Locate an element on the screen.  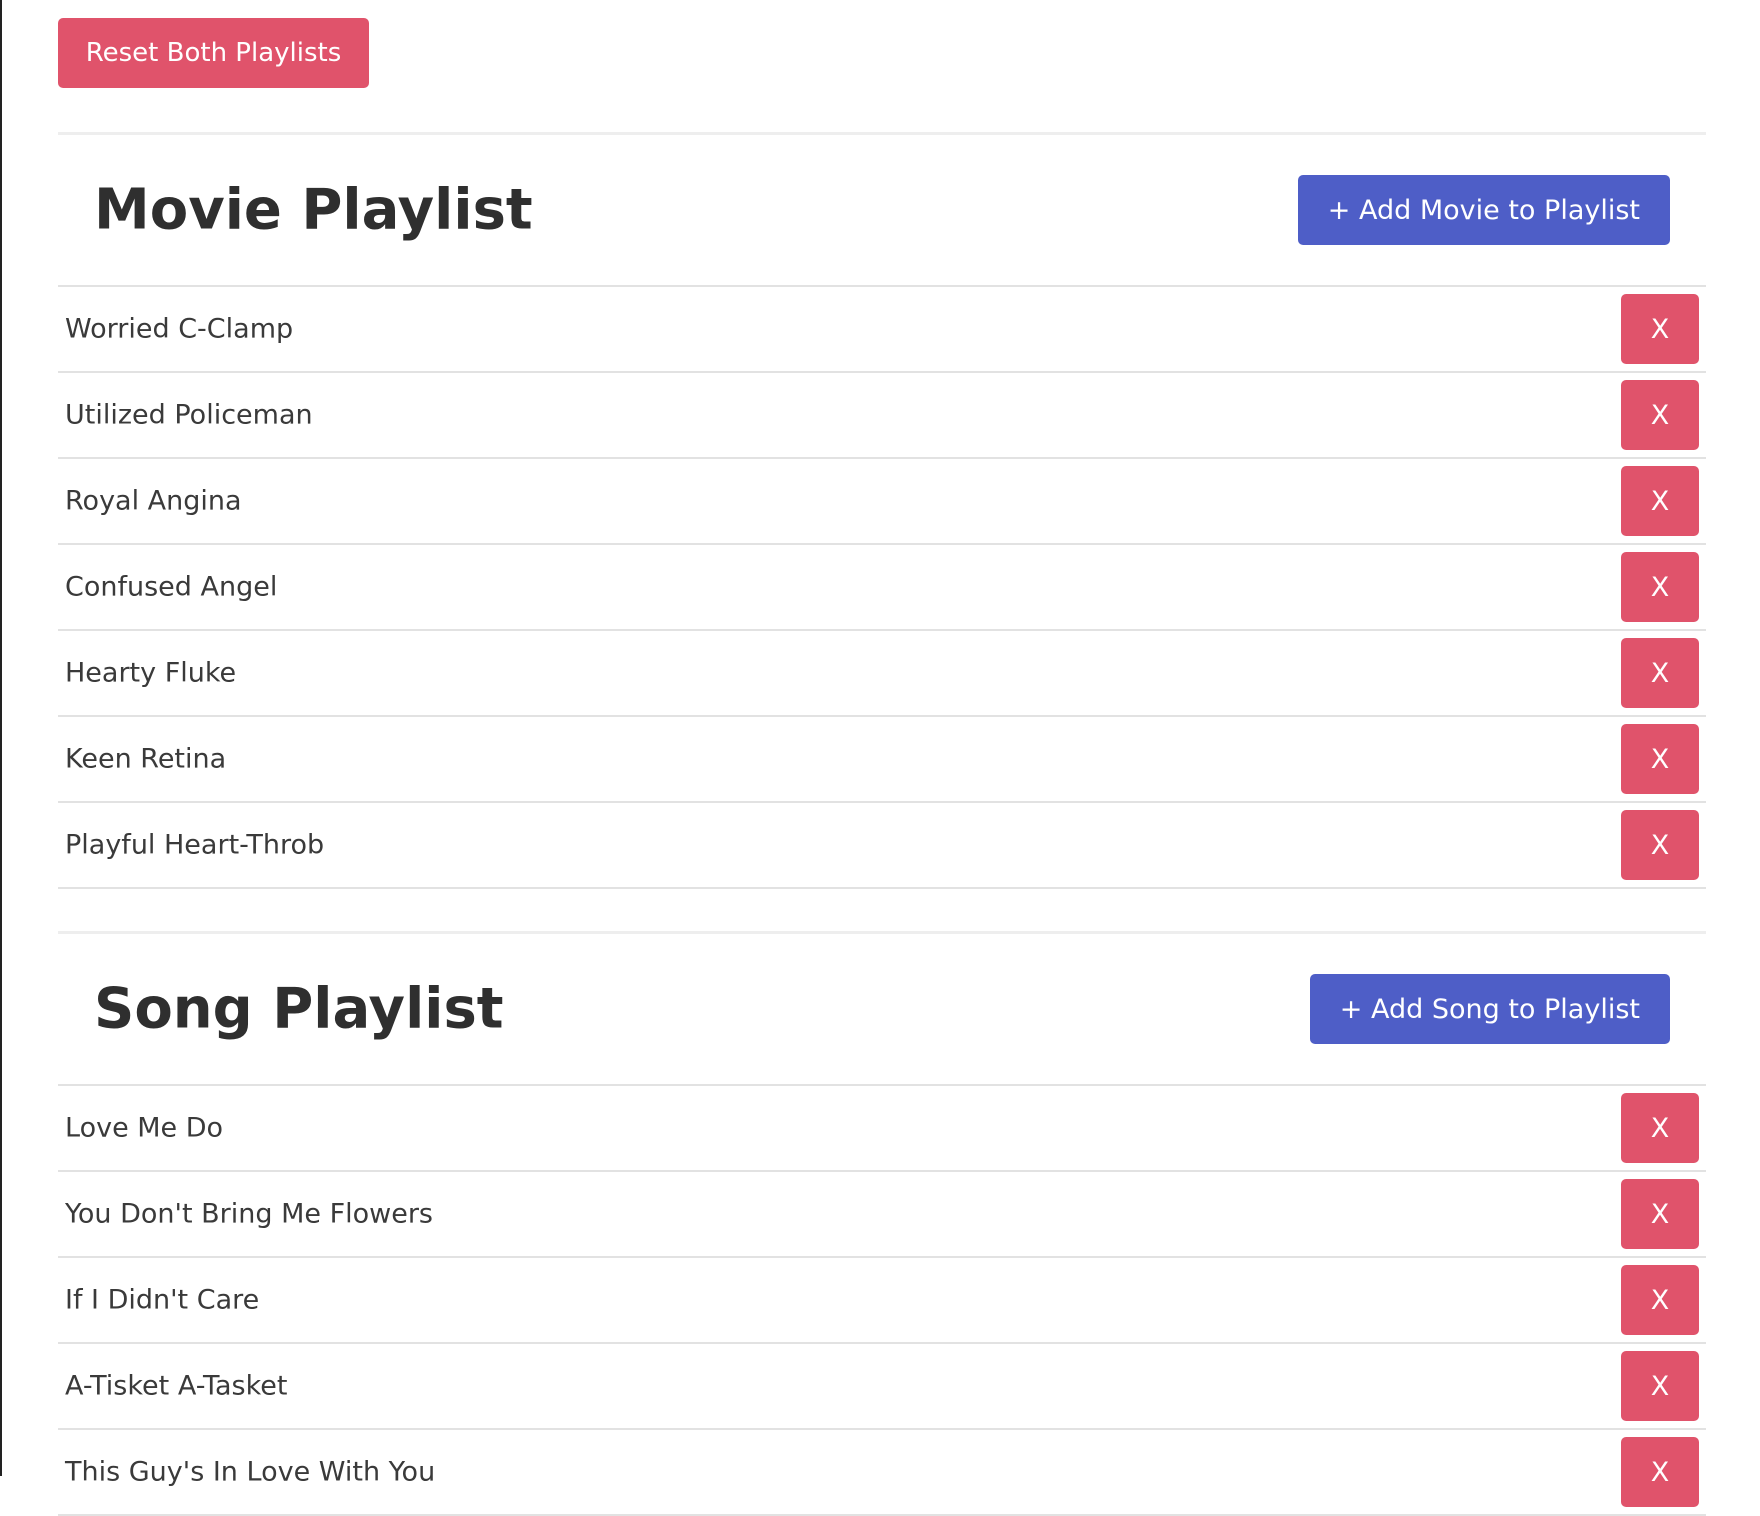
list-item: Playful Heart-Throb X is located at coordinates (882, 846).